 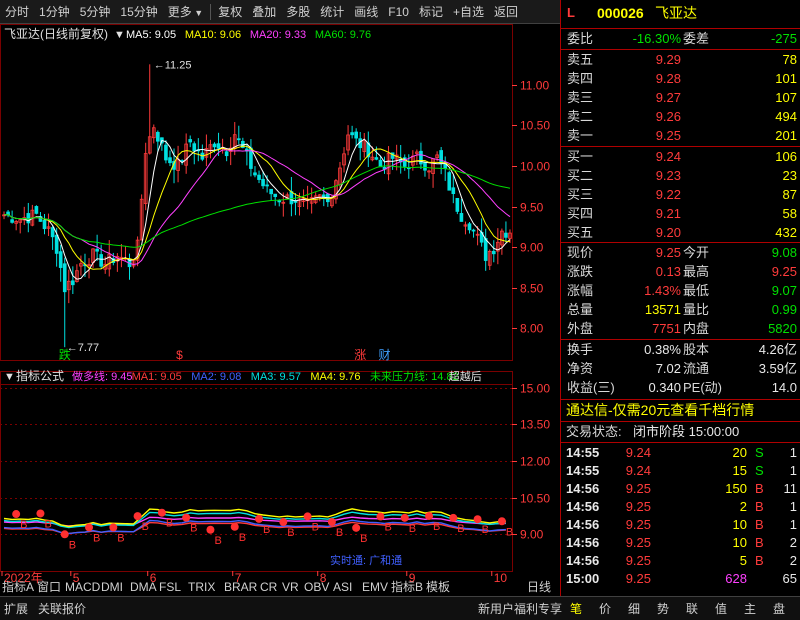 I want to click on tick-price: 9.24, so click(x=638, y=470).